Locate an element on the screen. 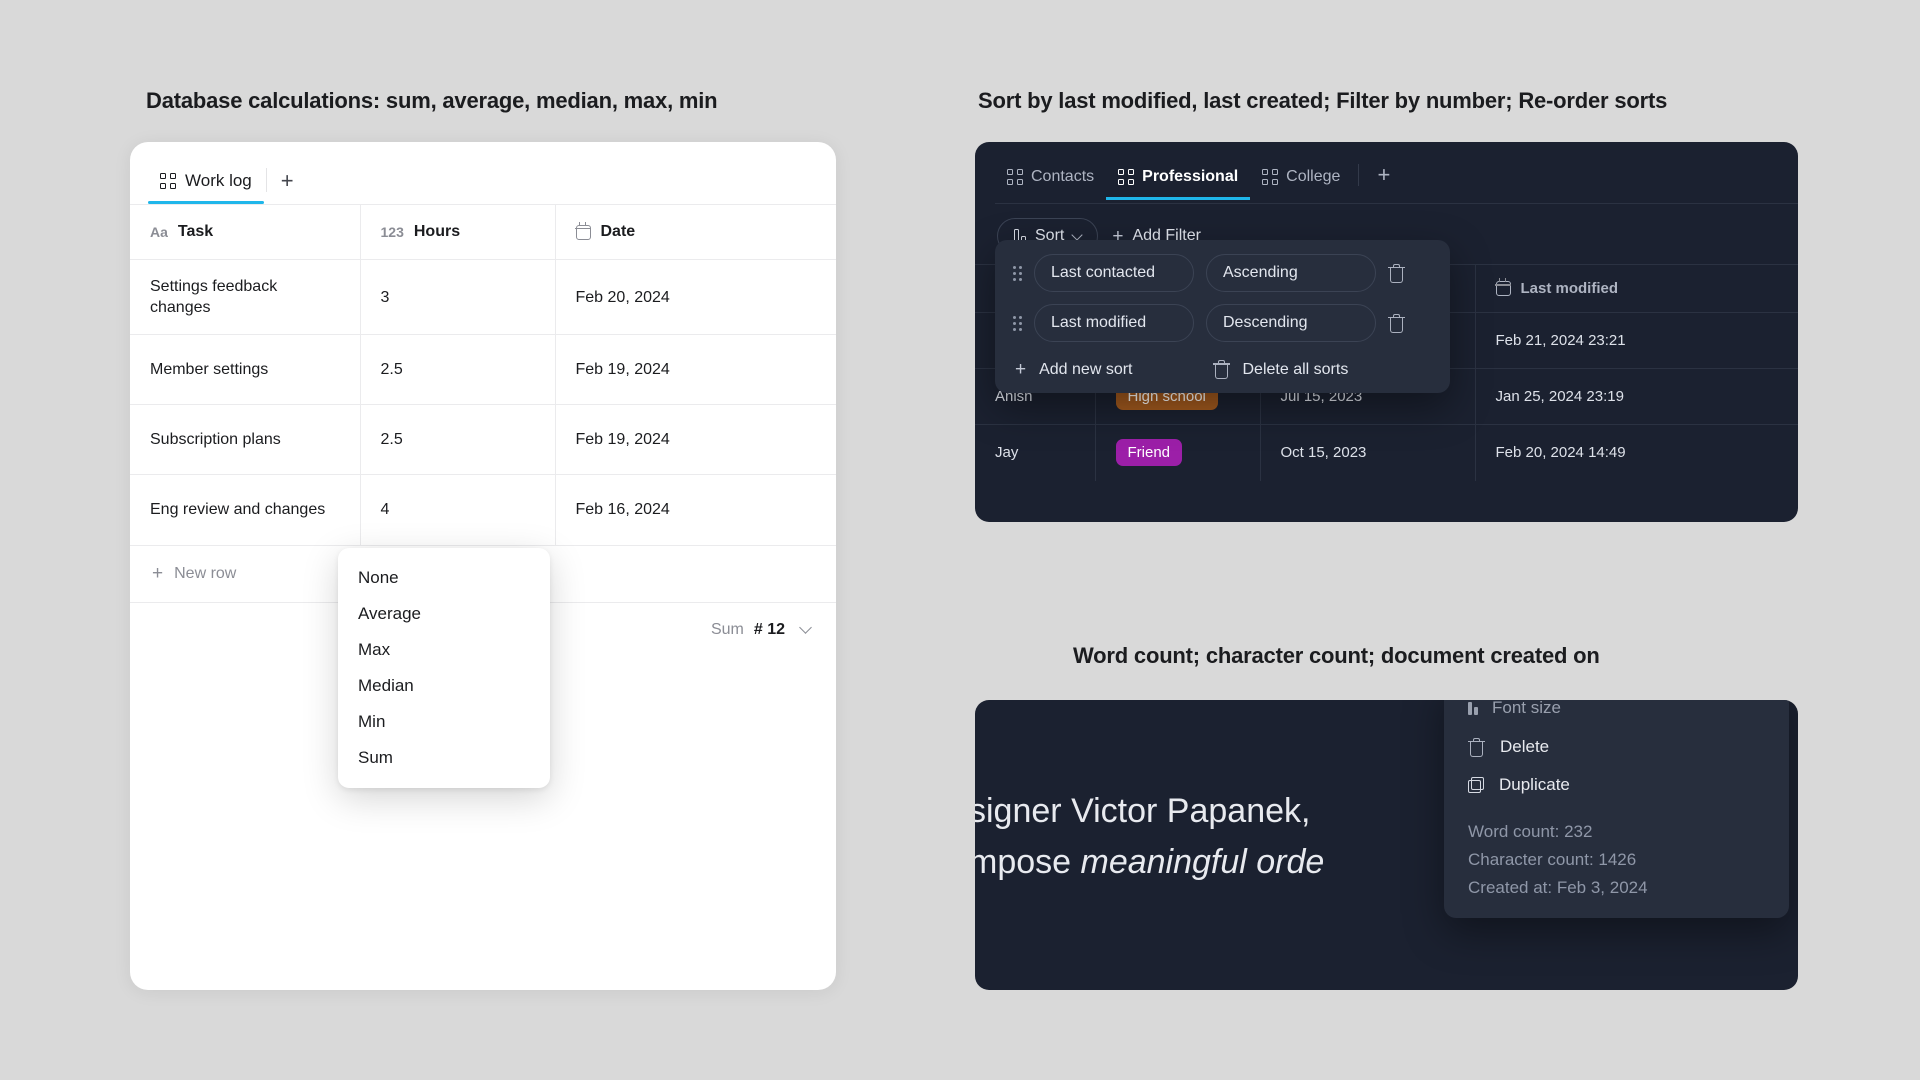 This screenshot has width=1920, height=1080. doc-line2-pre: mpose is located at coordinates (1028, 862).